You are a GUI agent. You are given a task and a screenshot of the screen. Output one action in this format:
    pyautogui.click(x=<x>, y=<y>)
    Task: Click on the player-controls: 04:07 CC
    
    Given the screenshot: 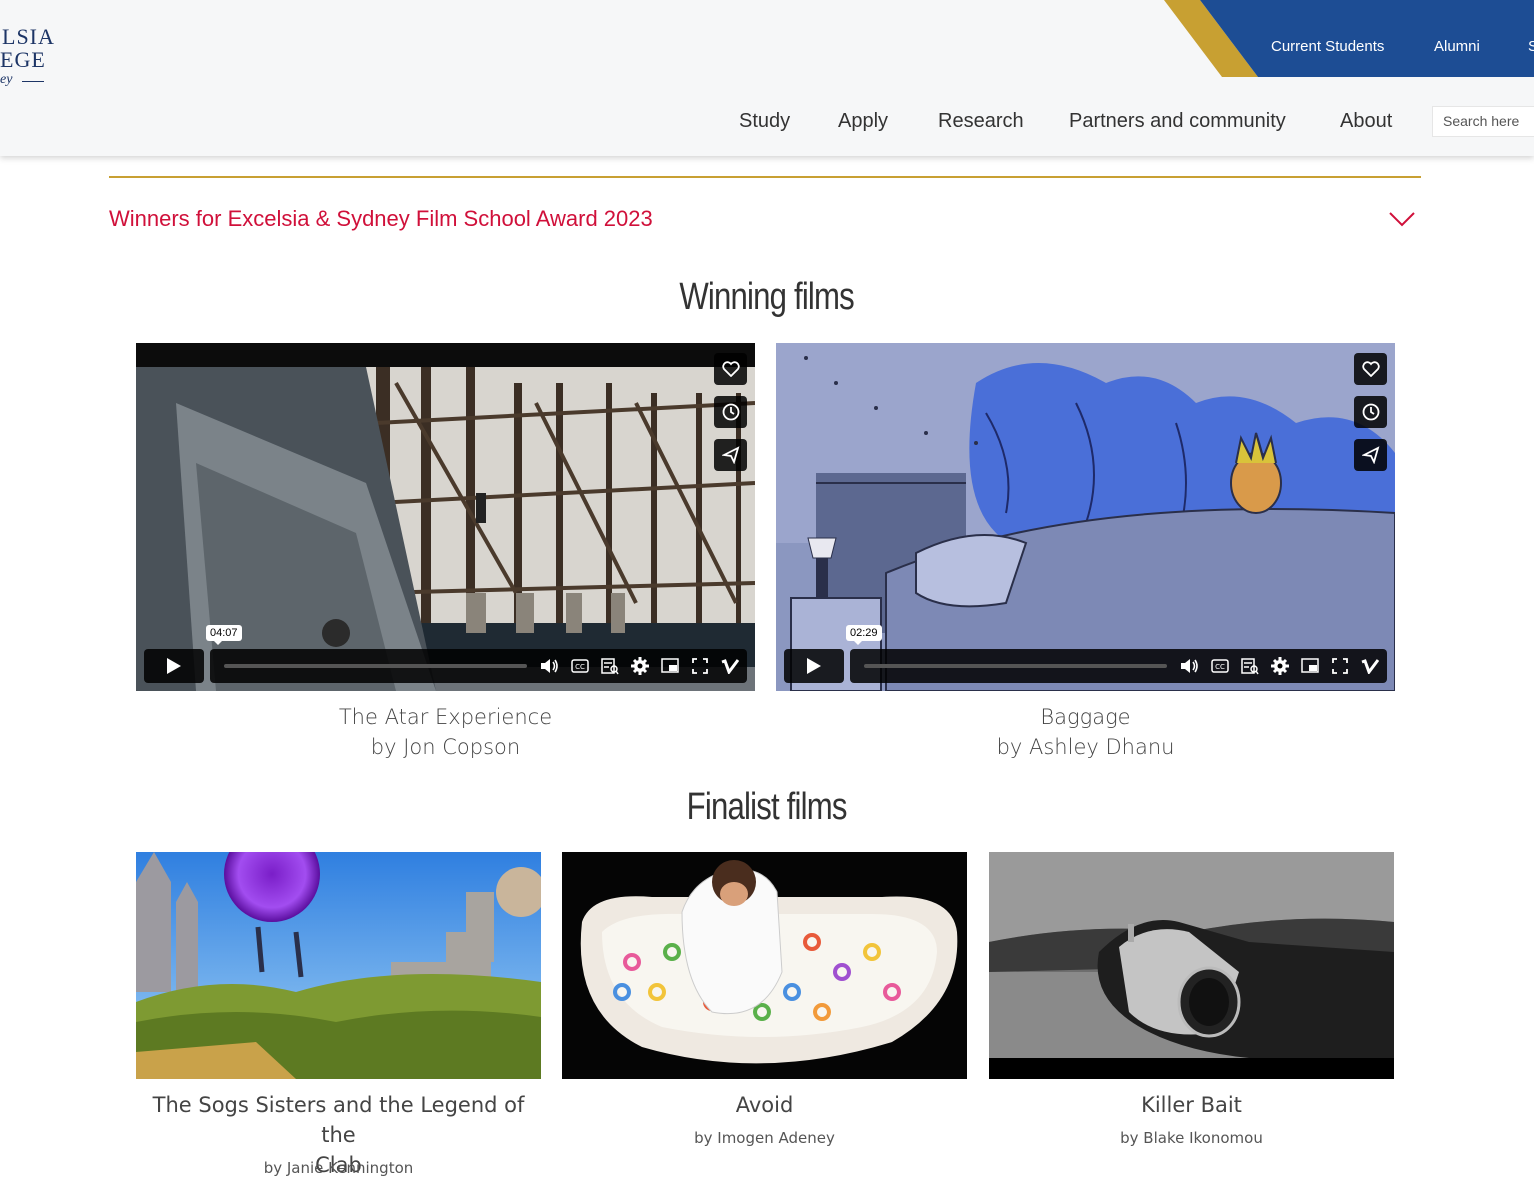 What is the action you would take?
    pyautogui.click(x=445, y=654)
    